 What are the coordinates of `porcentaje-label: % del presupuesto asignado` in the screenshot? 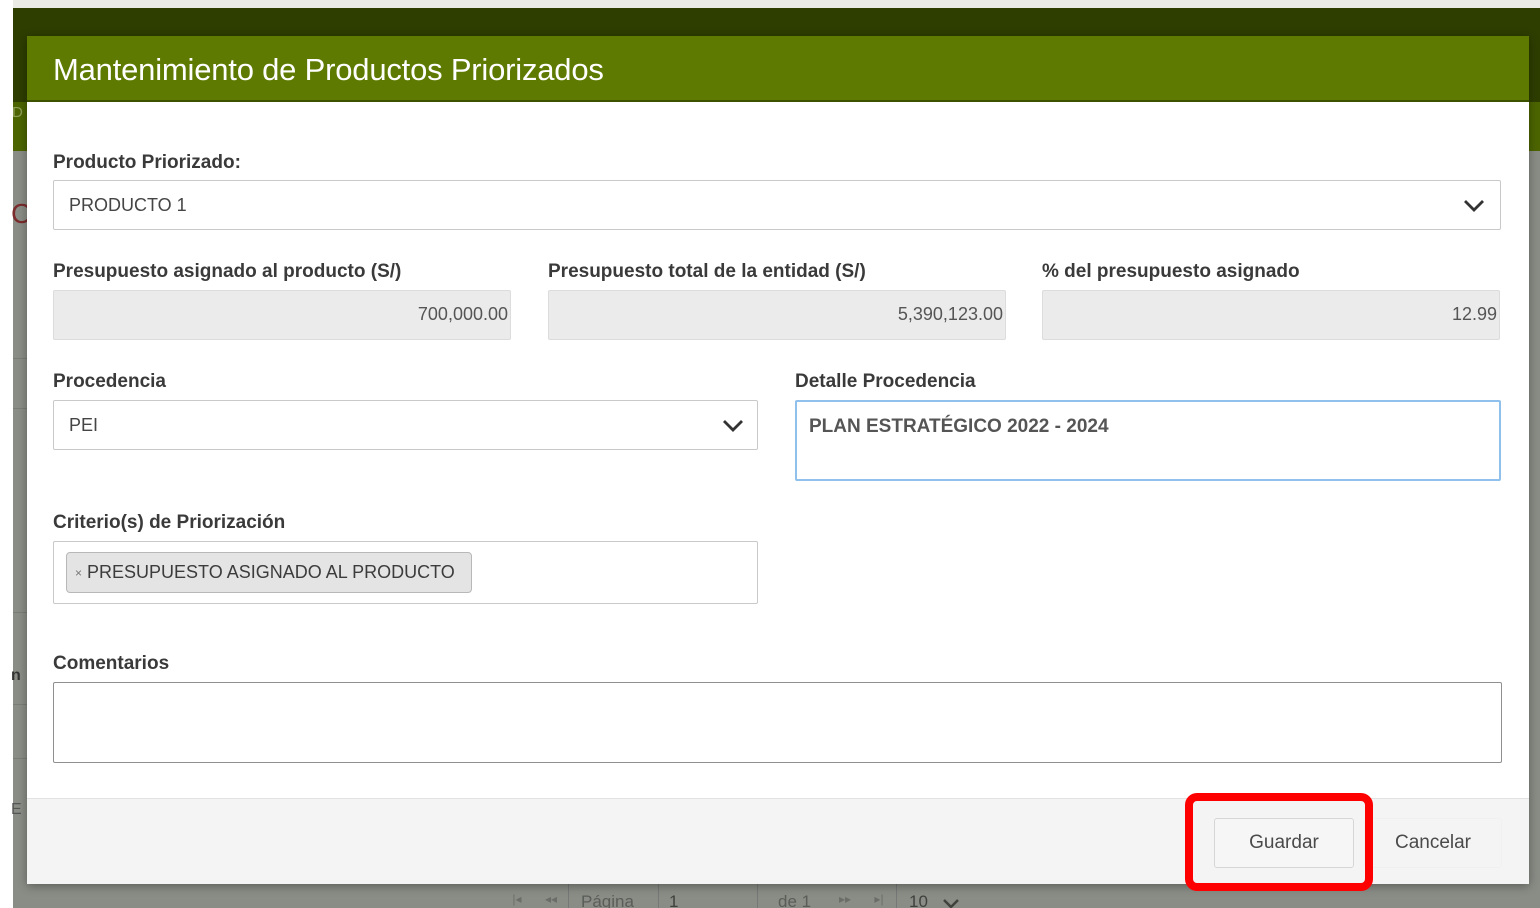 It's located at (1171, 271).